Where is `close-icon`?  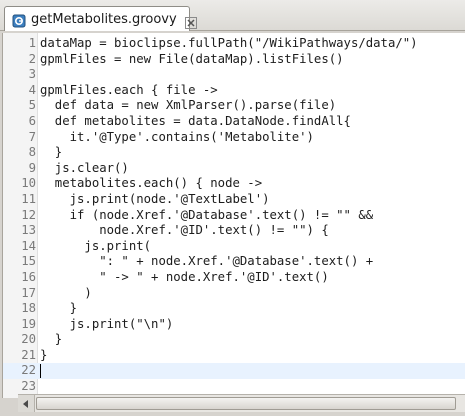 close-icon is located at coordinates (190, 21).